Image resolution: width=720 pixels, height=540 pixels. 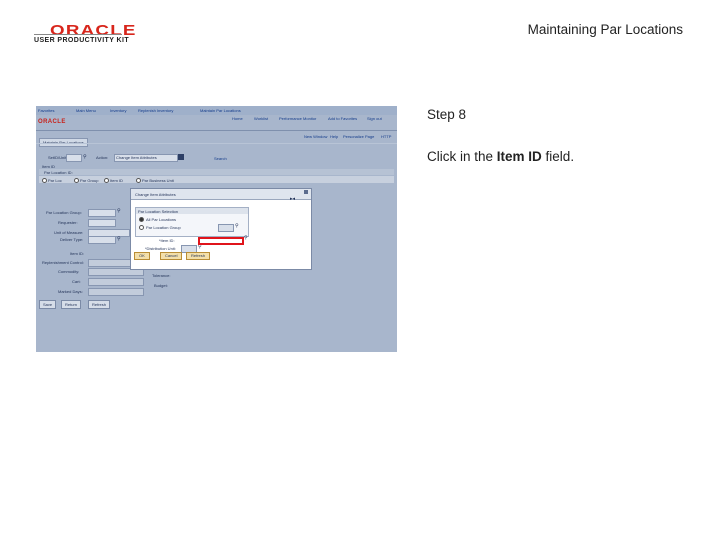 What do you see at coordinates (44, 180) in the screenshot?
I see `radio-par-loc` at bounding box center [44, 180].